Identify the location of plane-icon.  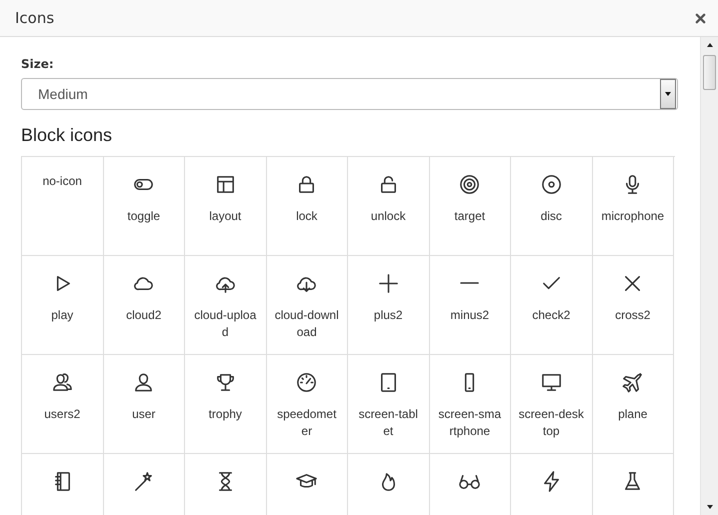
(632, 382).